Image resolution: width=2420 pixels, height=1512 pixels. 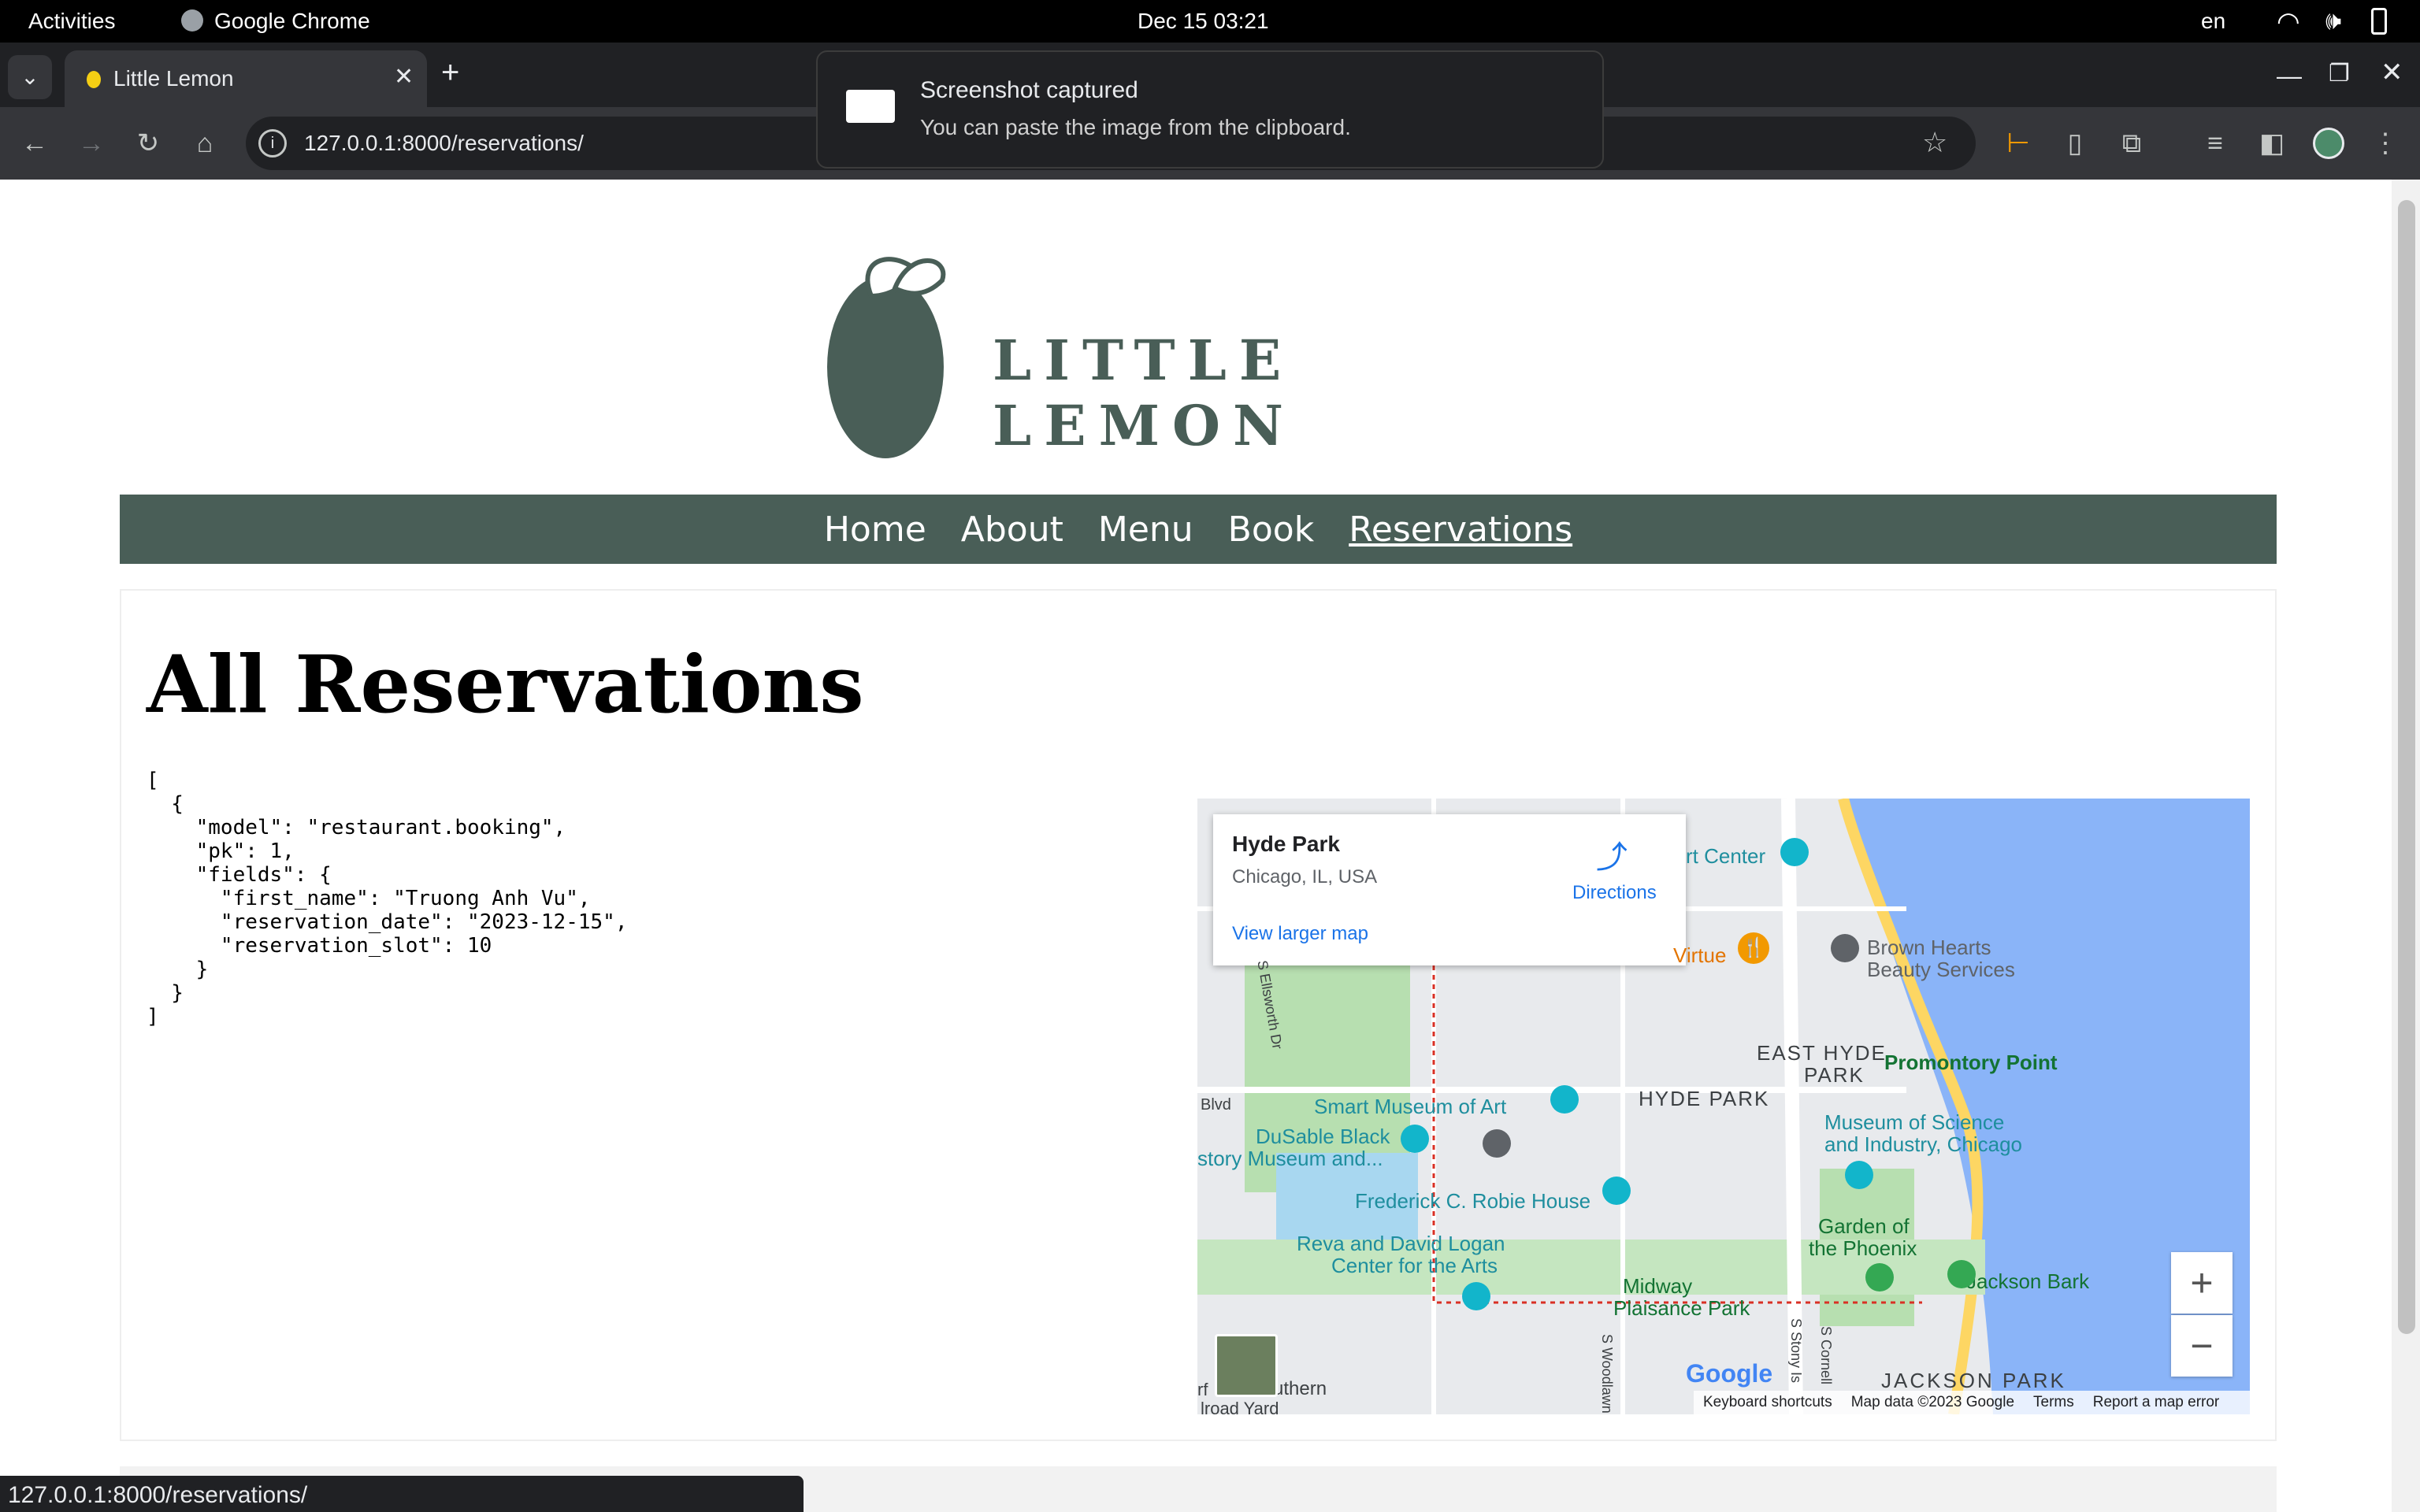 What do you see at coordinates (1305, 877) in the screenshot?
I see `place-address: Chicago, IL, USA` at bounding box center [1305, 877].